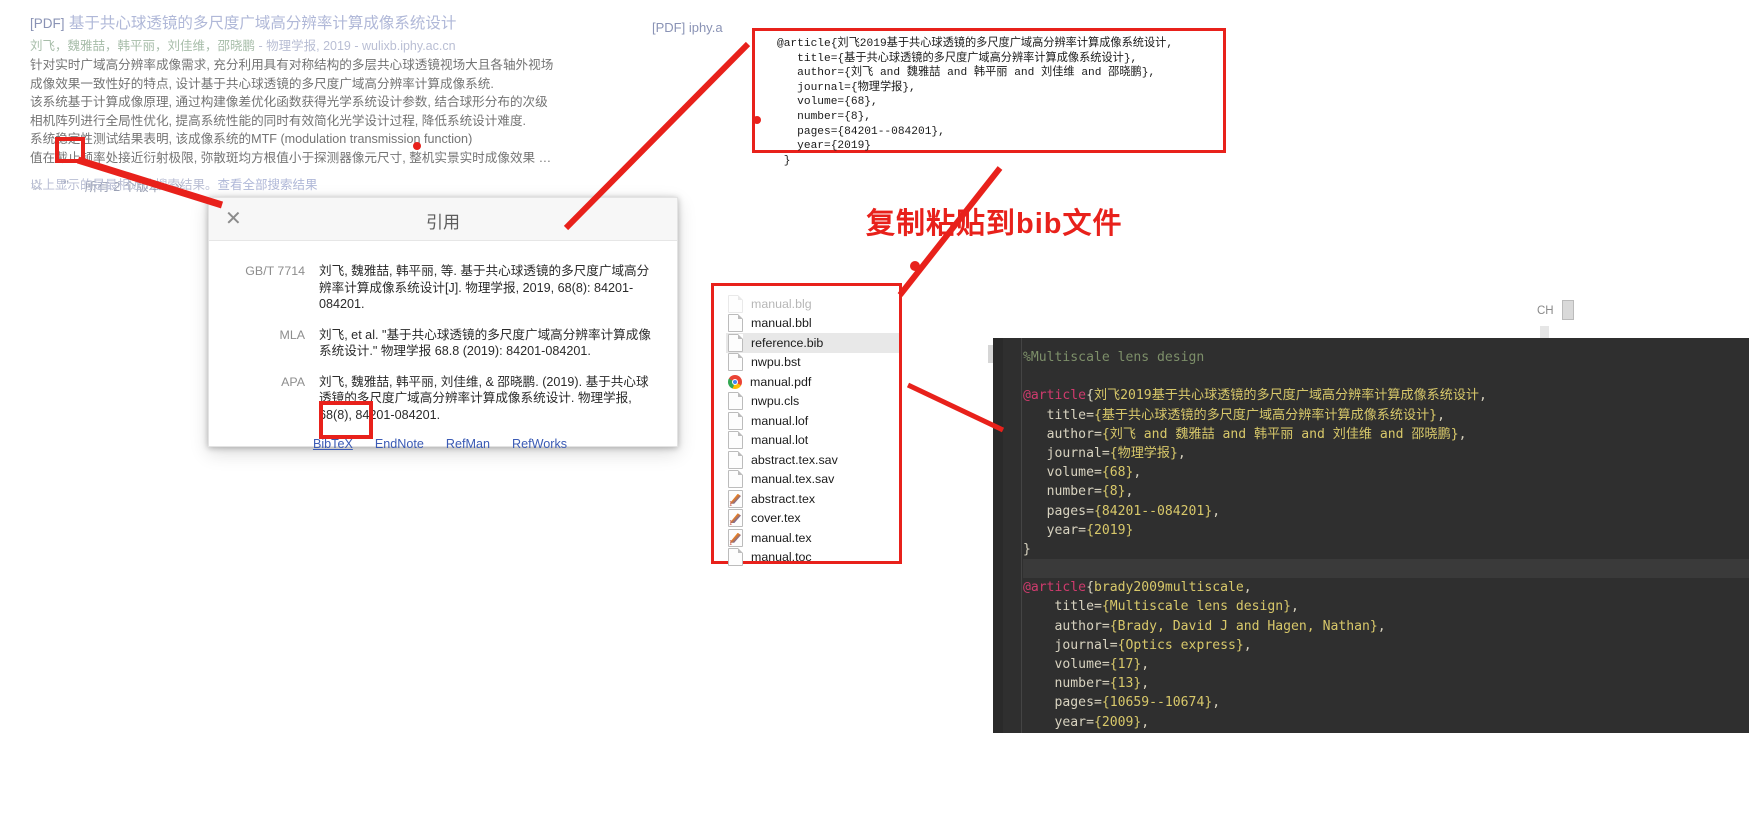 This screenshot has width=1749, height=837. What do you see at coordinates (812, 519) in the screenshot?
I see `file-list-item: cover.tex` at bounding box center [812, 519].